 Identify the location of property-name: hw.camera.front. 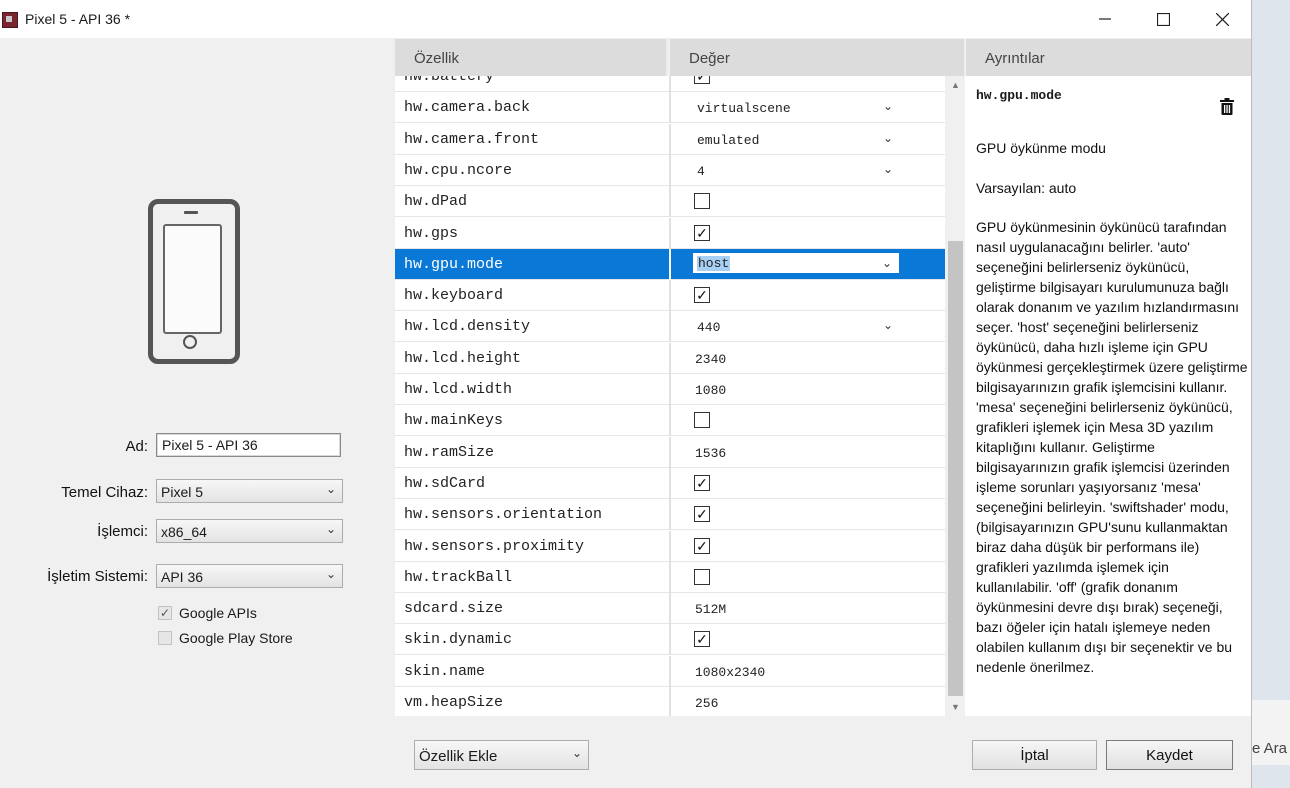
(472, 139).